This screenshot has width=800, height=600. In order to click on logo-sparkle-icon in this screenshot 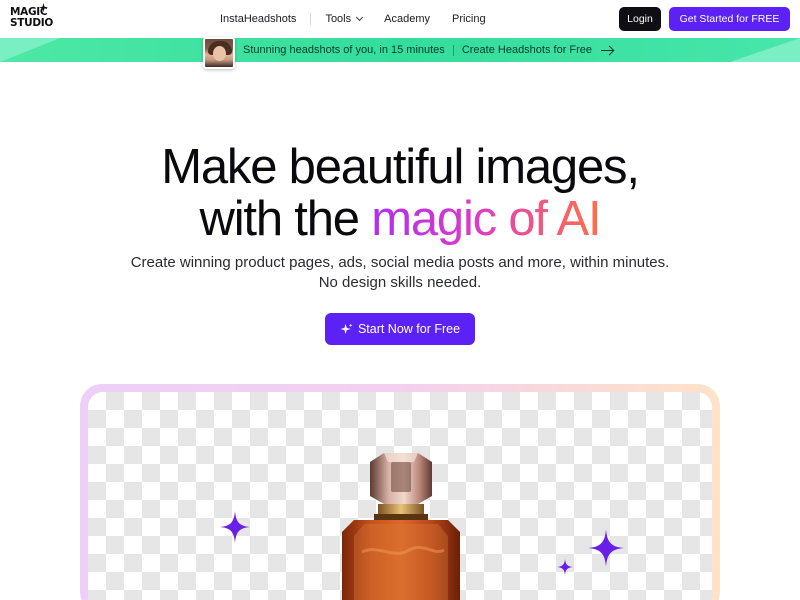, I will do `click(43, 7)`.